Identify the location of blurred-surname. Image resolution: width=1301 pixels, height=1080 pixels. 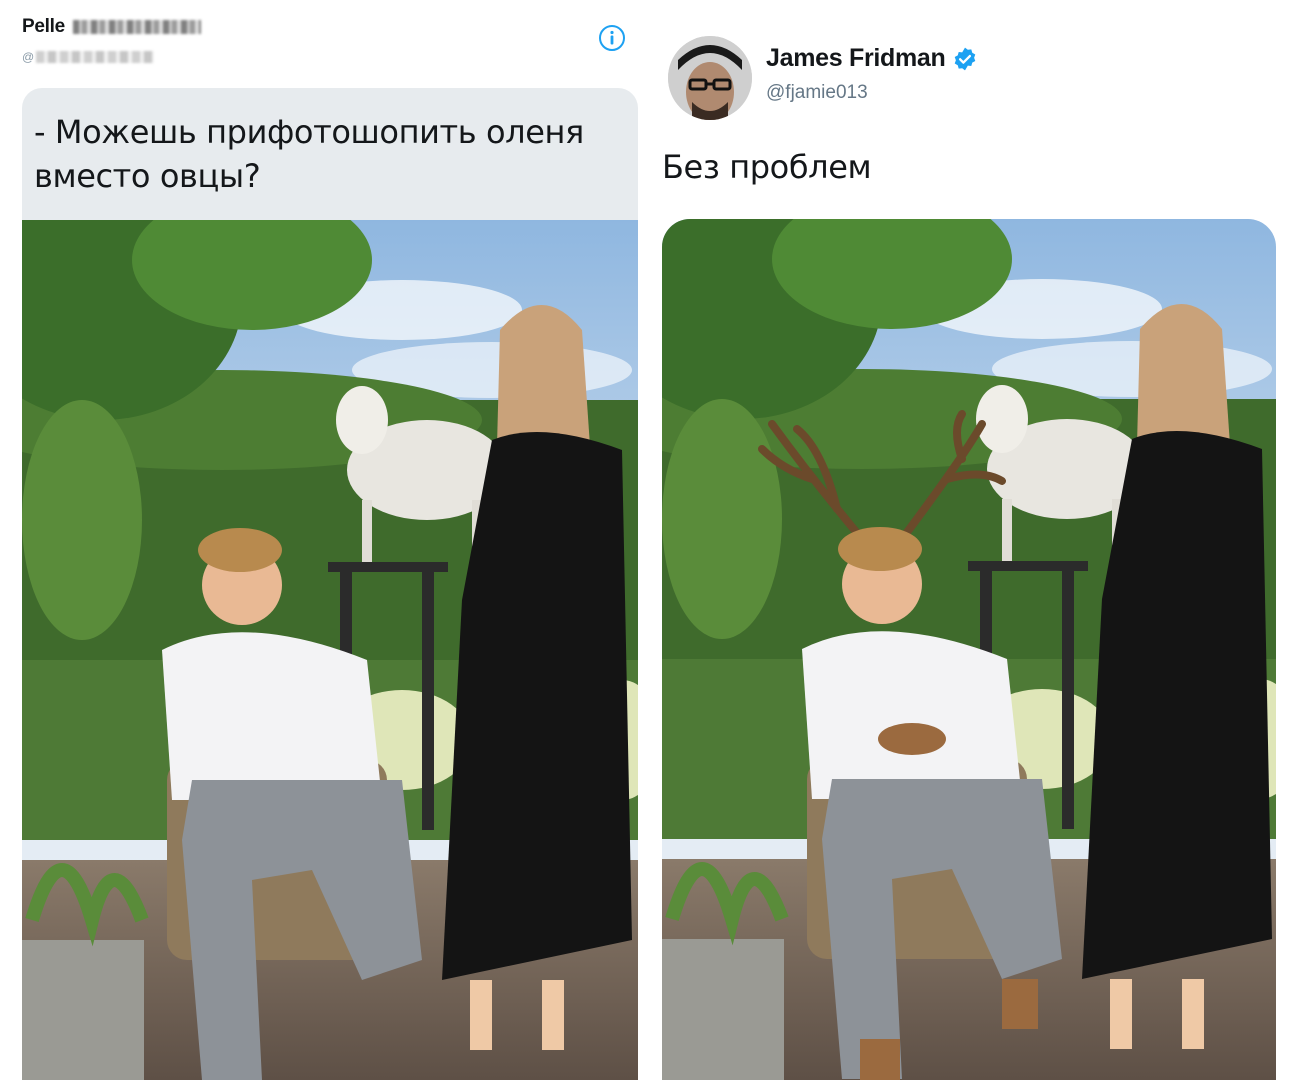
(136, 27).